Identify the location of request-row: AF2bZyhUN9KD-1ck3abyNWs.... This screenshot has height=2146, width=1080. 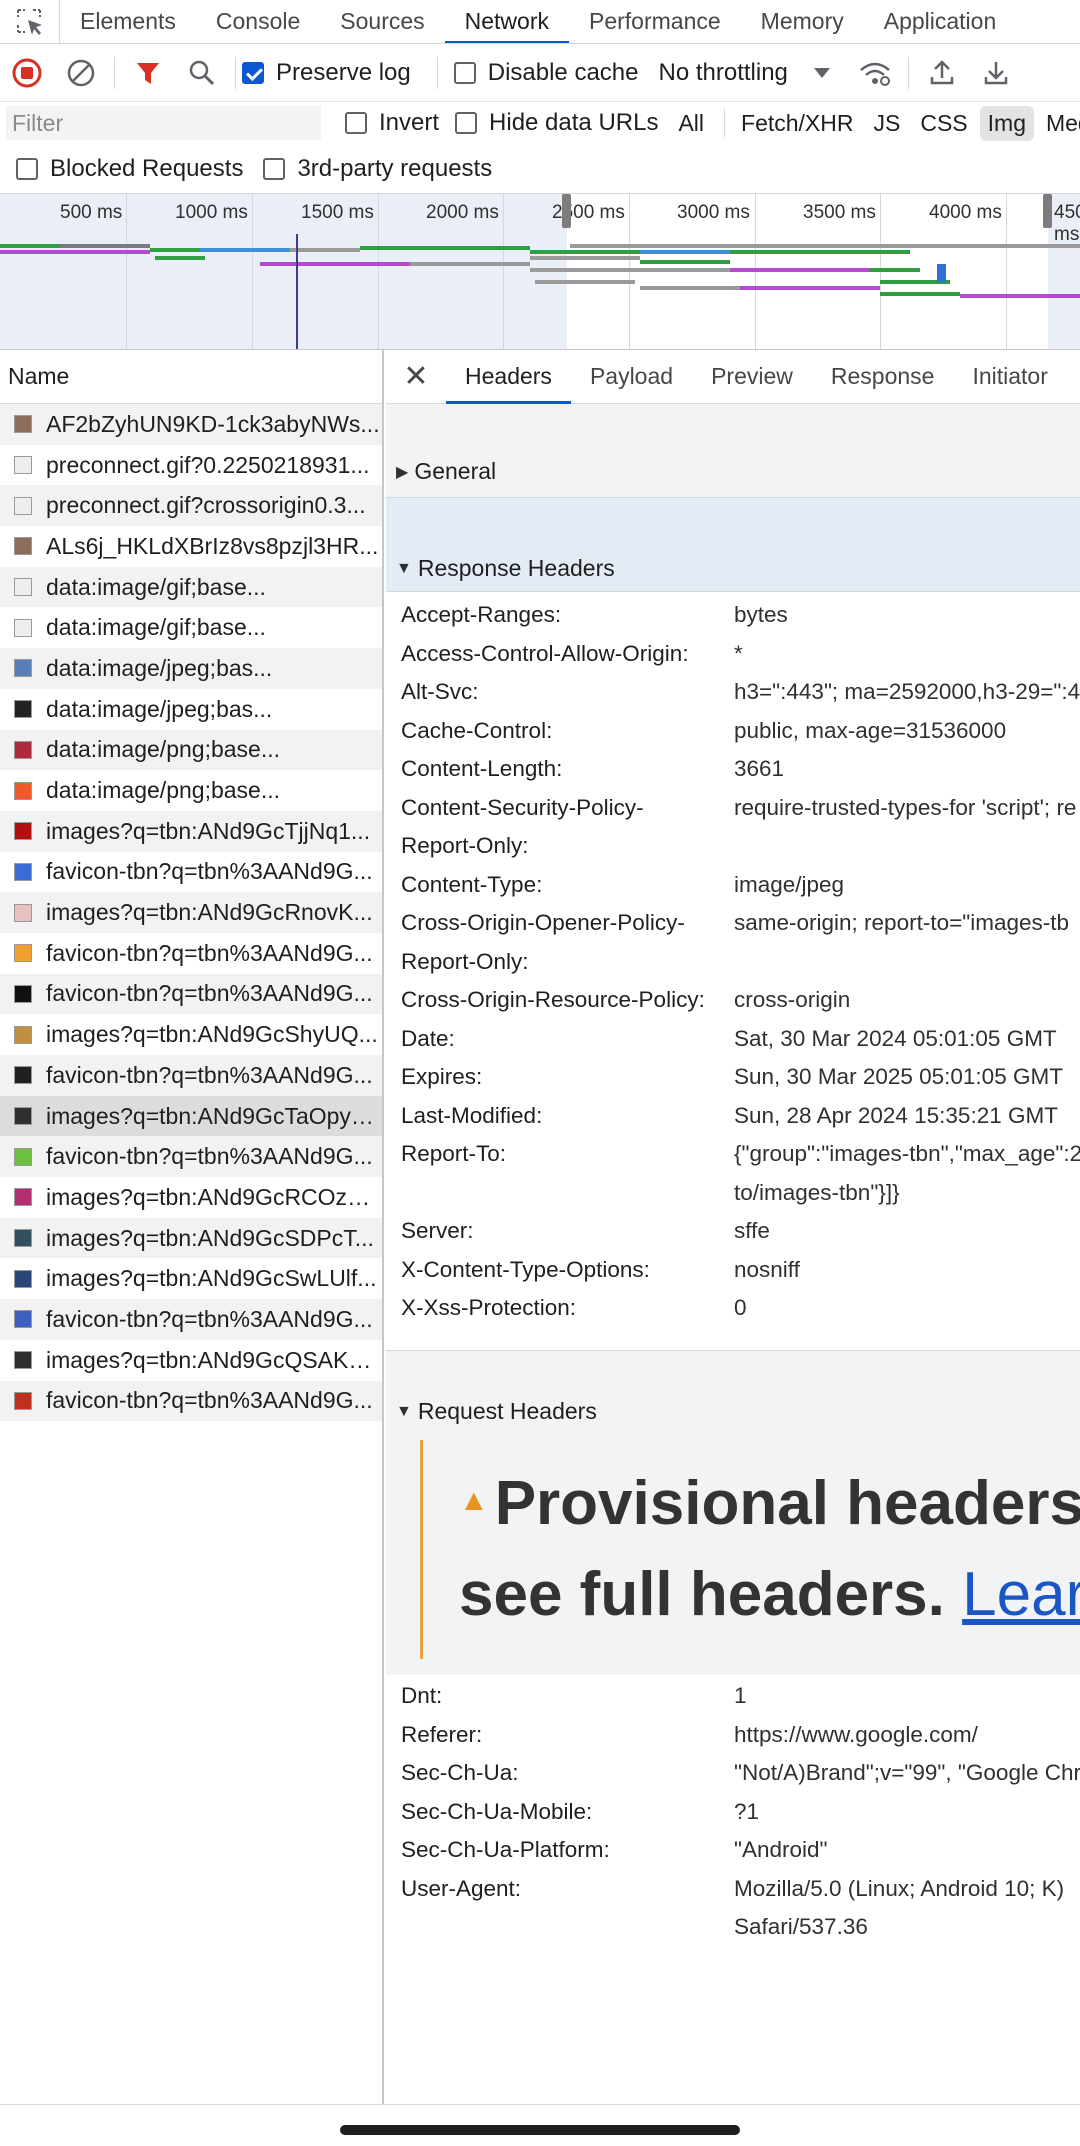
(191, 424).